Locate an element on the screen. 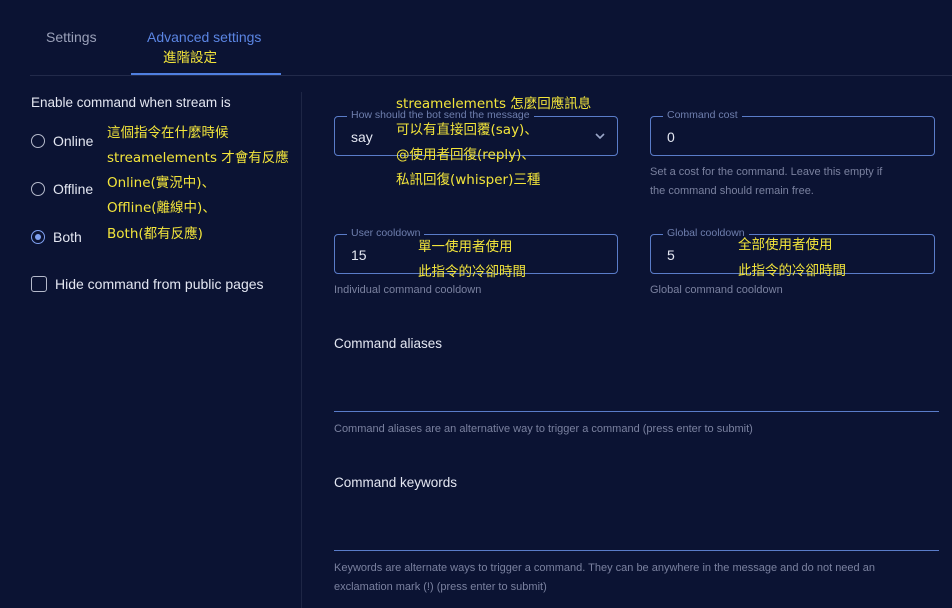 The image size is (952, 608). tab-settings: Settings is located at coordinates (71, 37).